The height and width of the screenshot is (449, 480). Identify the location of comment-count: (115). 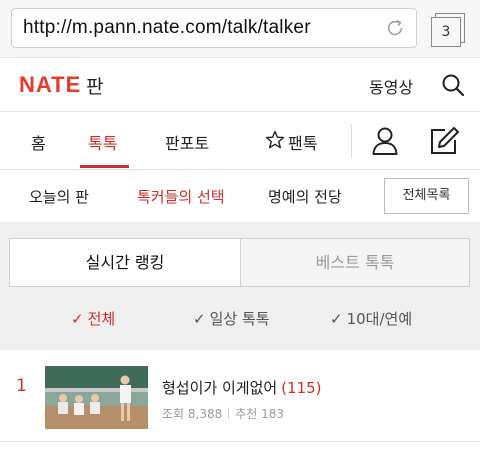
(301, 388).